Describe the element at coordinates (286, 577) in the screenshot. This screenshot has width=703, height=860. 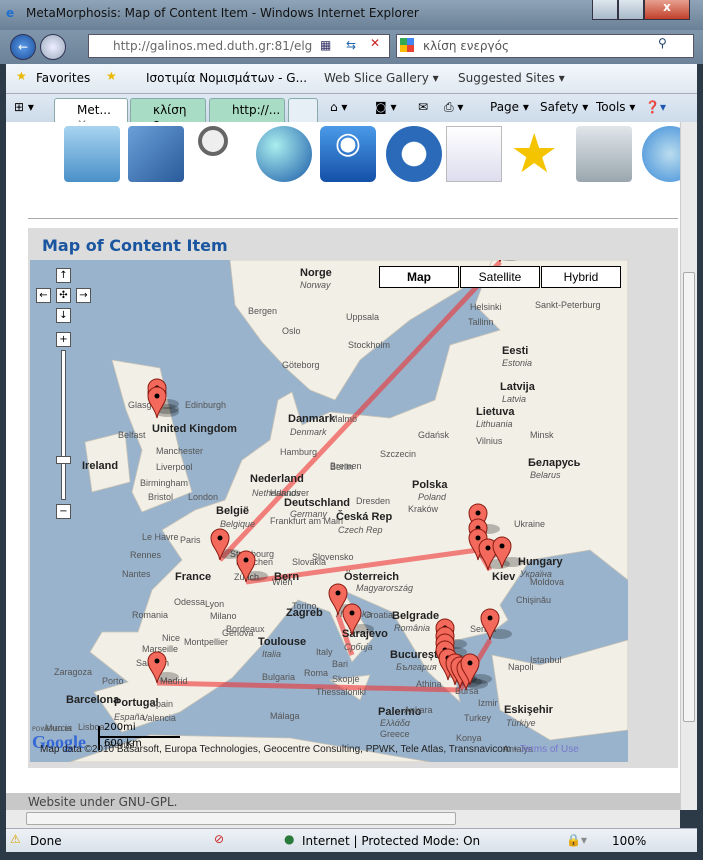
I see `map-label: Bern` at that location.